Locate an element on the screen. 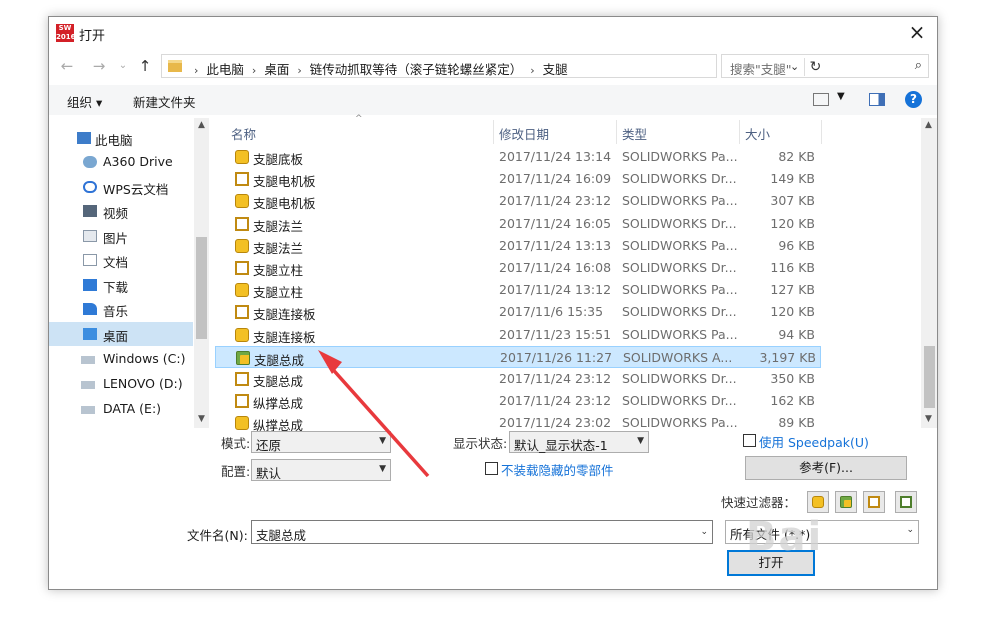 This screenshot has width=1000, height=627. sidebar-item-wps-cloud: WPS云文档 is located at coordinates (121, 187).